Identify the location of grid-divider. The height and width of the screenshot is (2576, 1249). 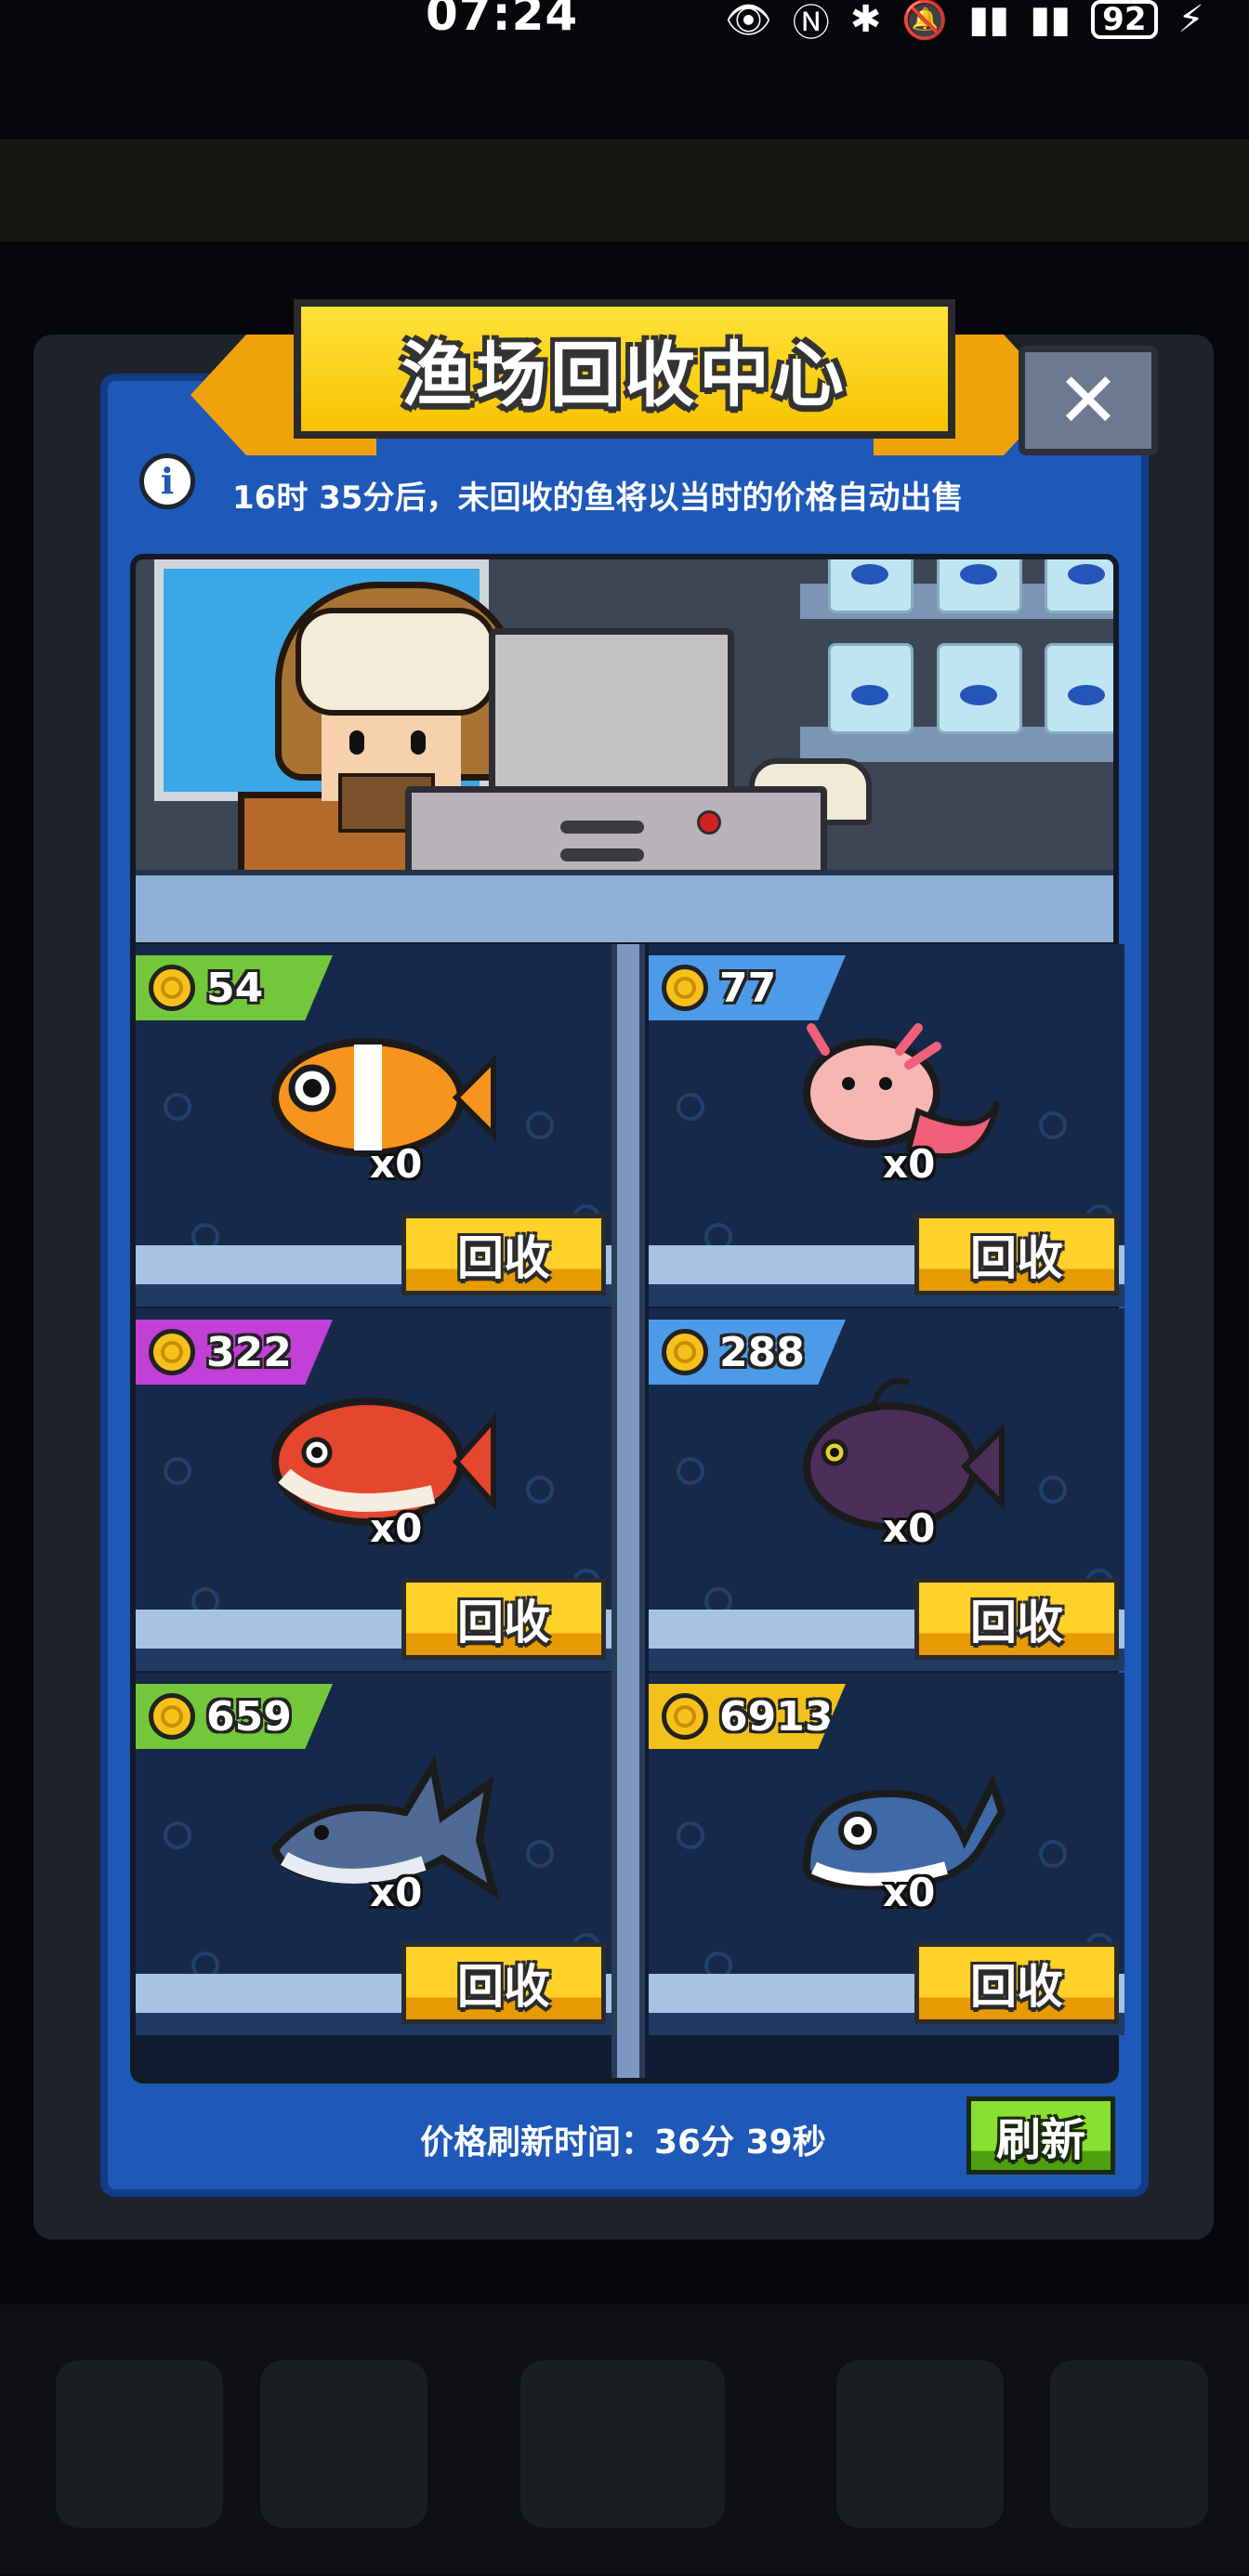
(628, 1511).